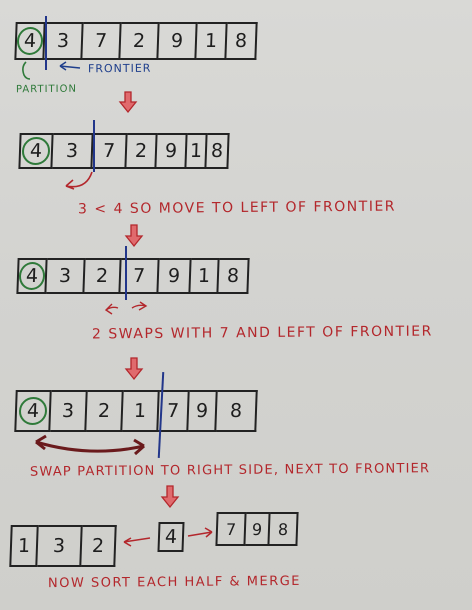 This screenshot has width=472, height=610. I want to click on right-arrow, so click(200, 532).